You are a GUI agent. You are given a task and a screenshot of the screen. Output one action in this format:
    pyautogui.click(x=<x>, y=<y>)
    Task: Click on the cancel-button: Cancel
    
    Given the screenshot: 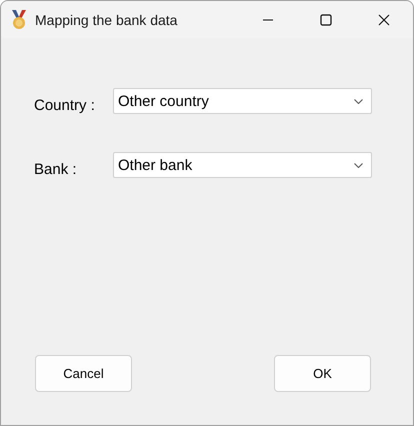 What is the action you would take?
    pyautogui.click(x=83, y=373)
    